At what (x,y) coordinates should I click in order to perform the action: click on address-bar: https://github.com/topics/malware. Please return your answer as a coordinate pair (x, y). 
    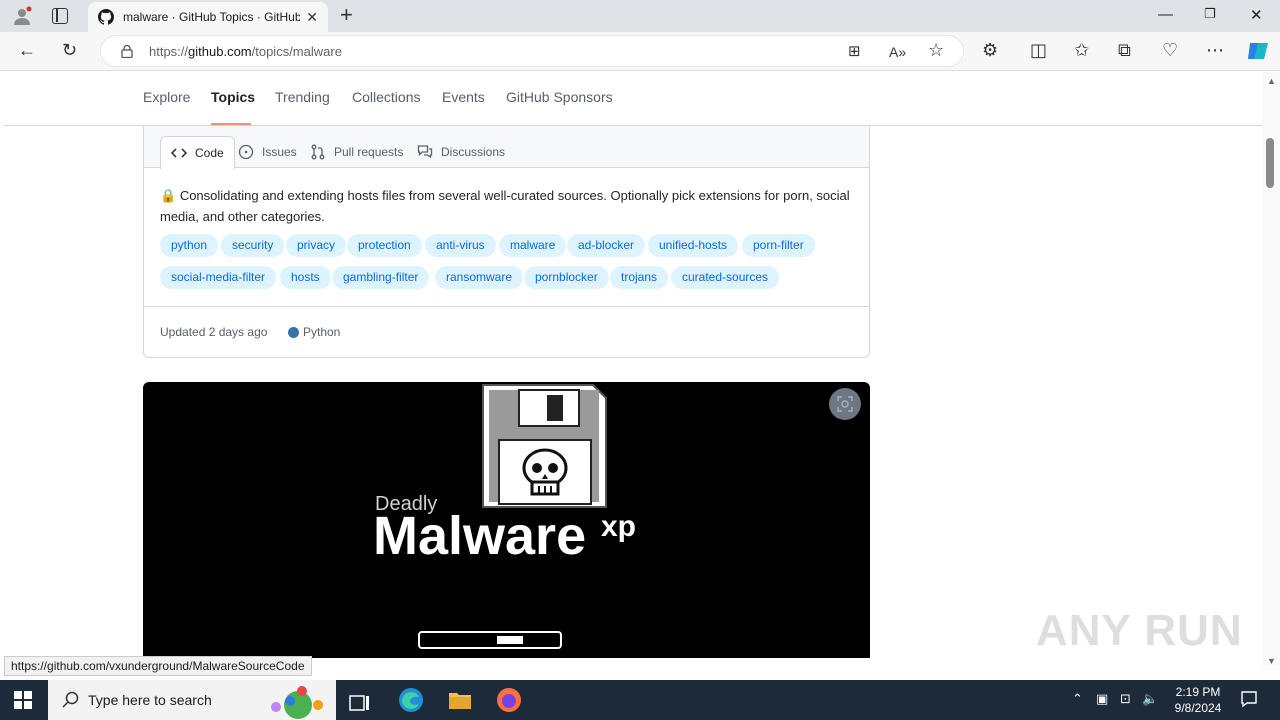
    Looking at the image, I should click on (532, 51).